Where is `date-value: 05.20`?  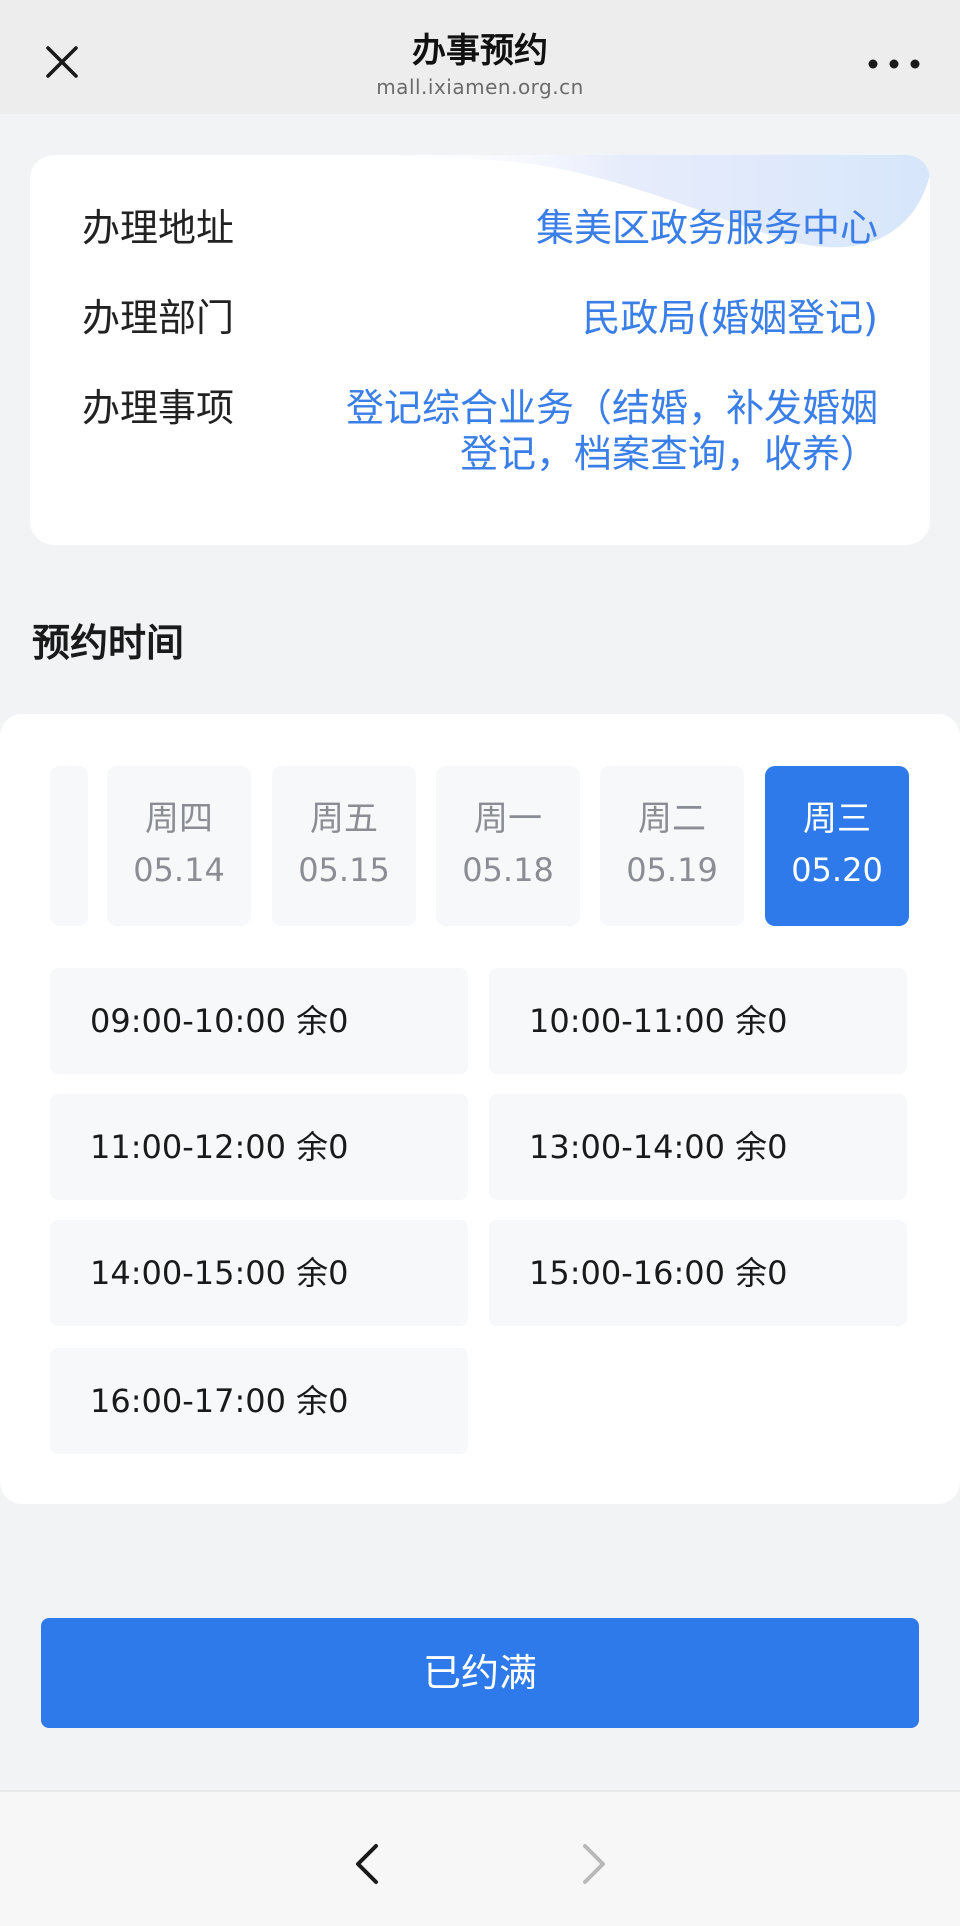
date-value: 05.20 is located at coordinates (837, 870).